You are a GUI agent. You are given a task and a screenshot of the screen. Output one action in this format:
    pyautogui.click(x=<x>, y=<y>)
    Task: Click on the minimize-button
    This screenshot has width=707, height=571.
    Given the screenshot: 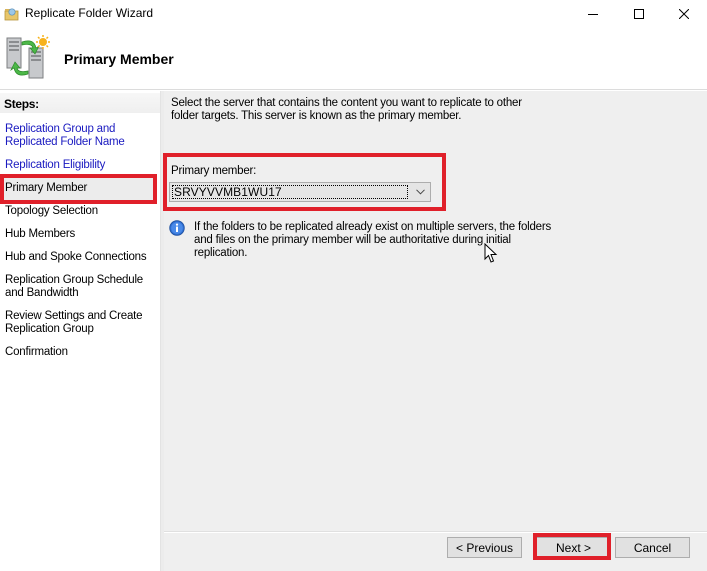 What is the action you would take?
    pyautogui.click(x=593, y=14)
    